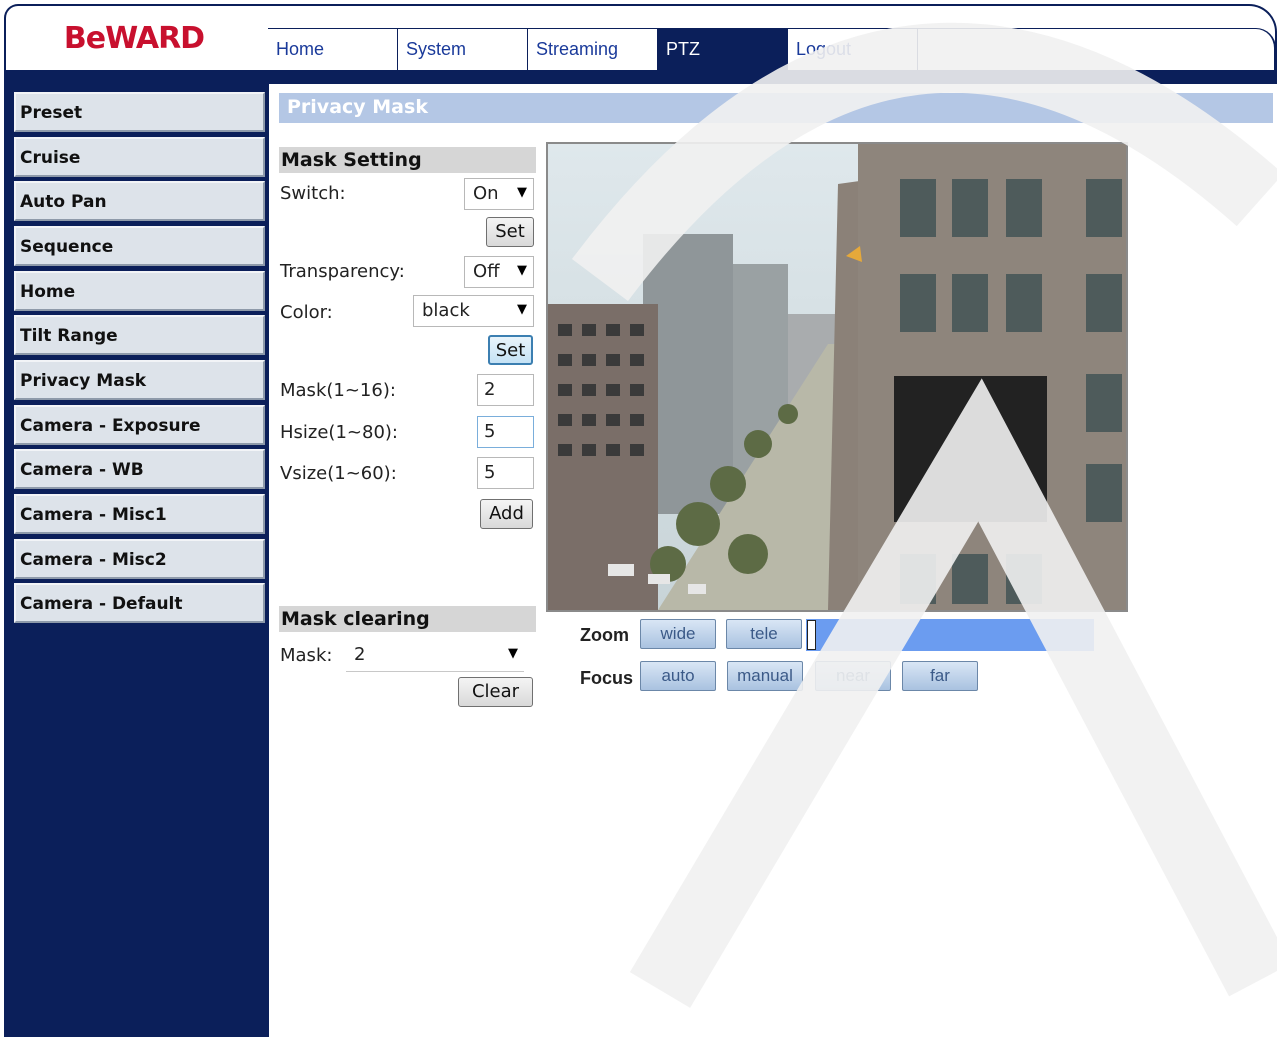  Describe the element at coordinates (338, 473) in the screenshot. I see `vsize-label: Vsize(1~60):` at that location.